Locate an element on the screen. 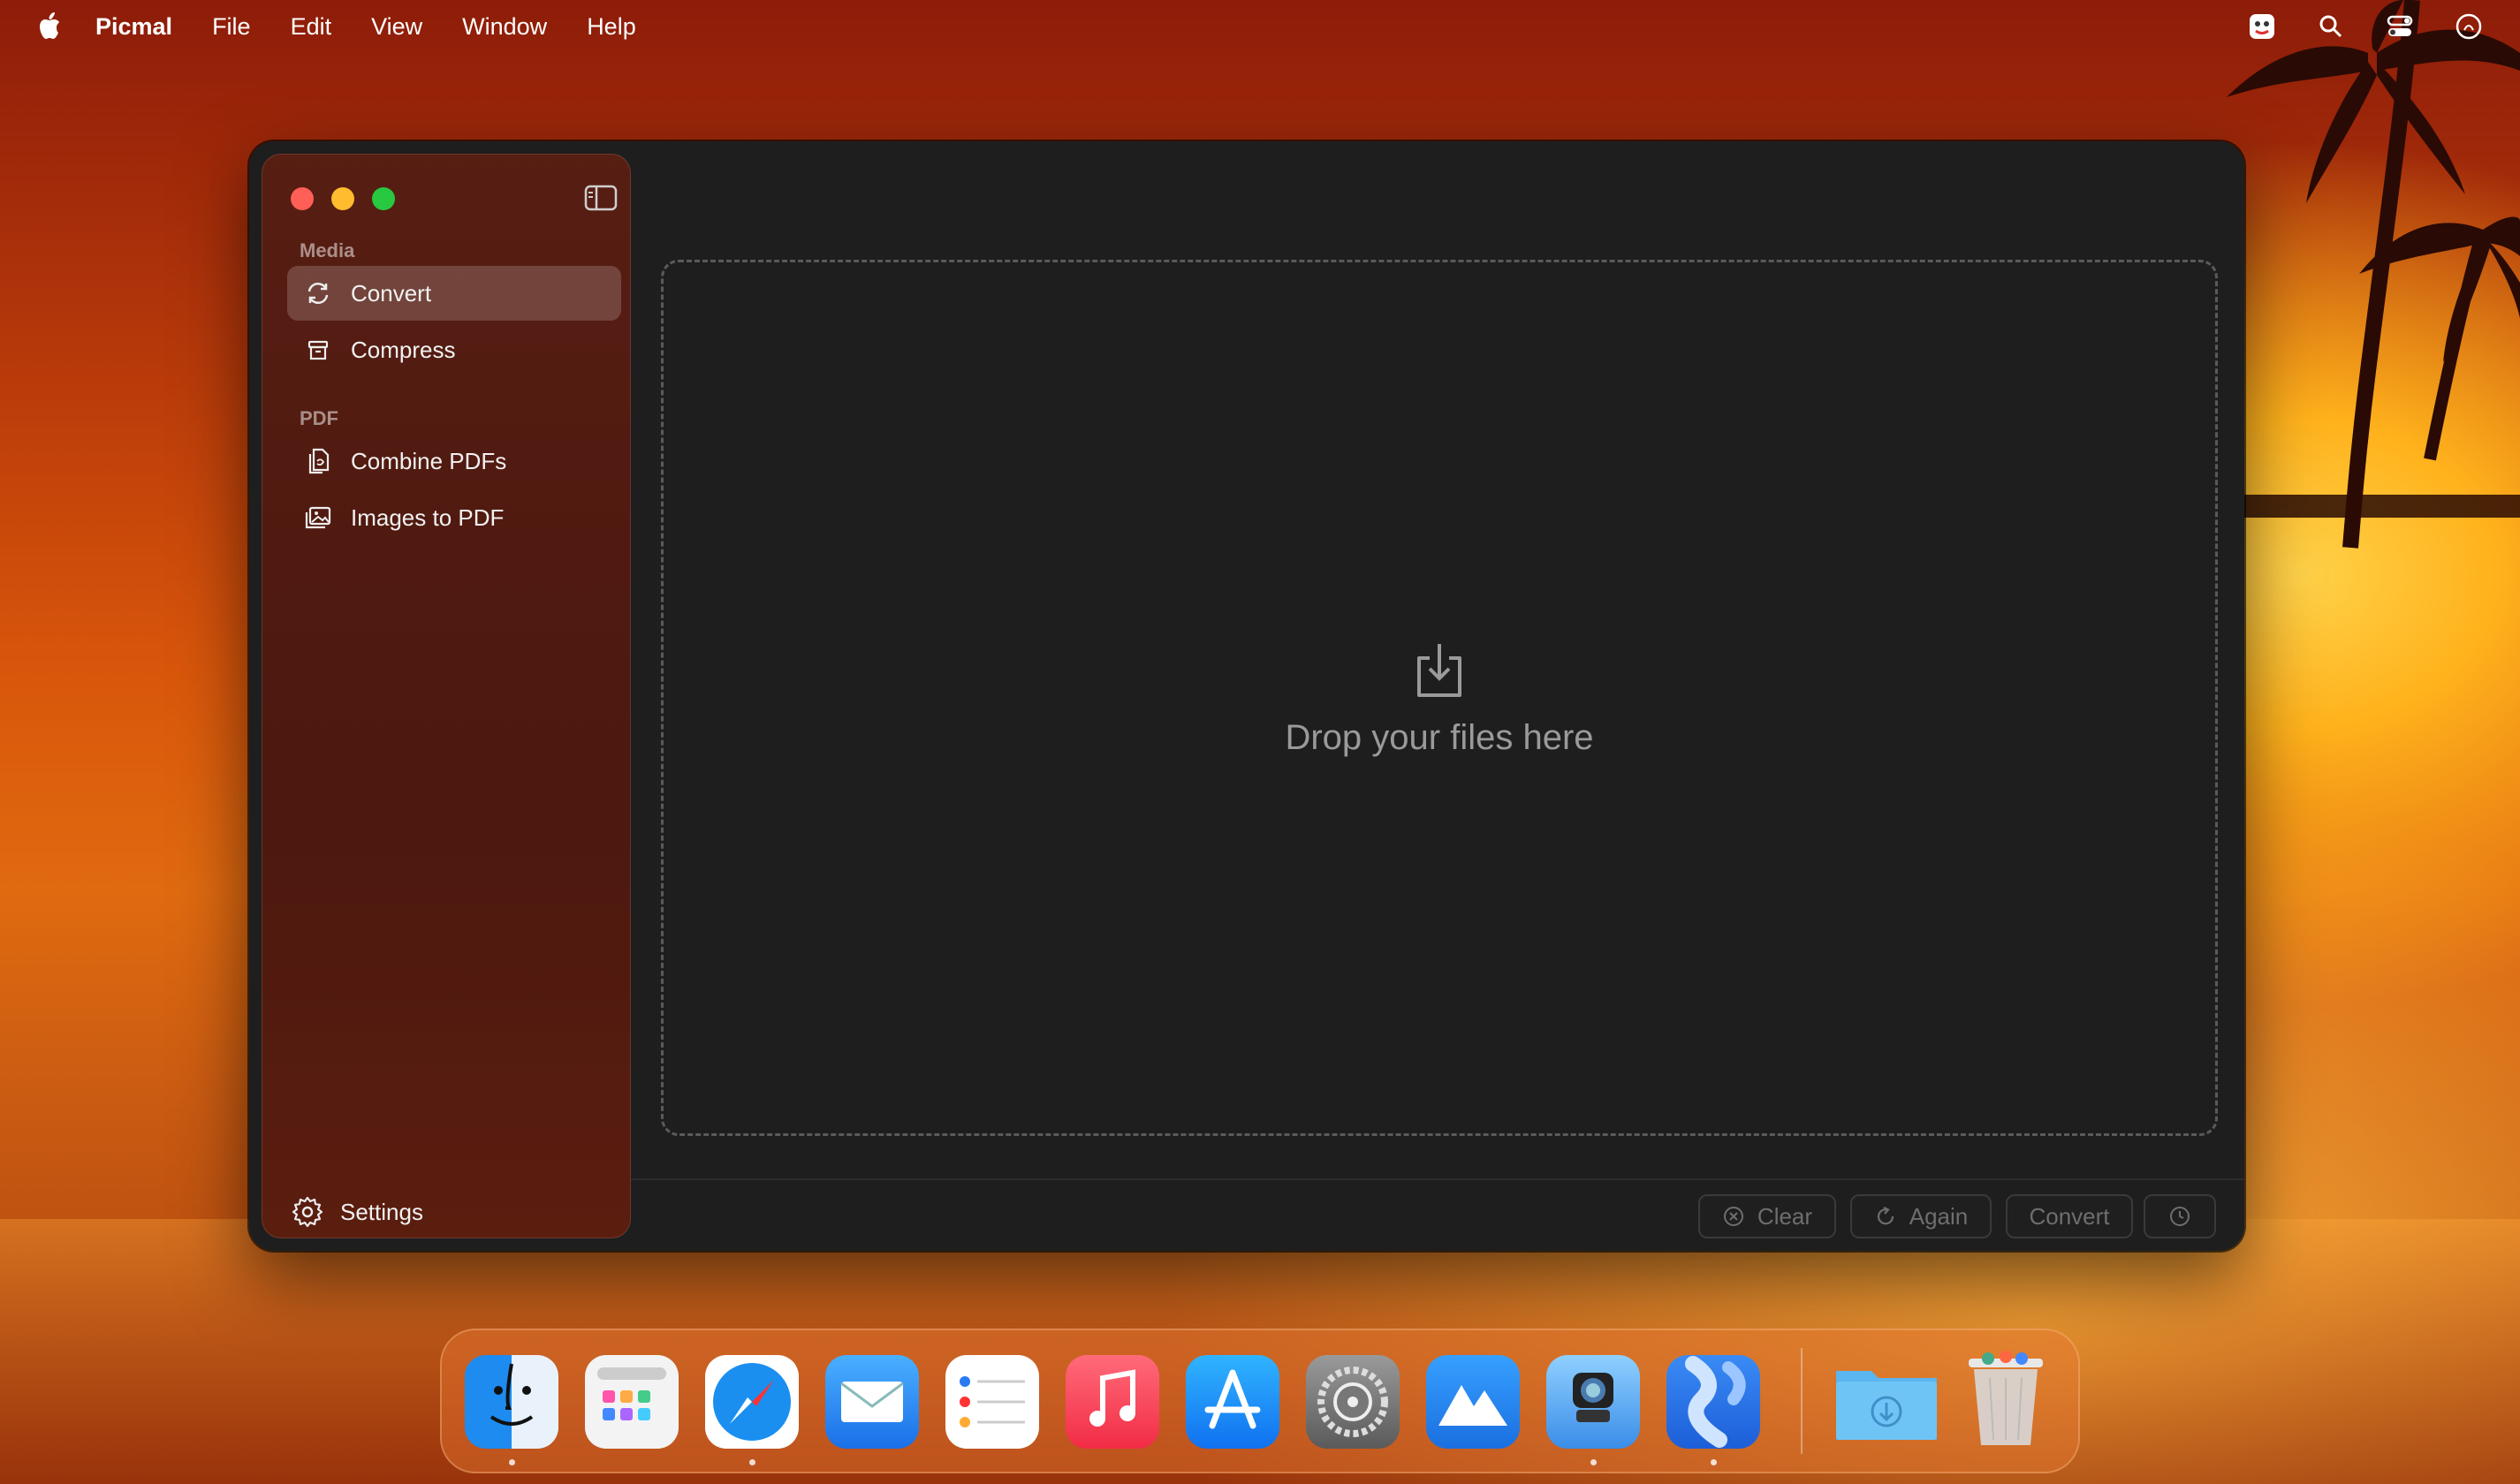 The image size is (2520, 1484). menu-app-name: Picmal is located at coordinates (133, 27).